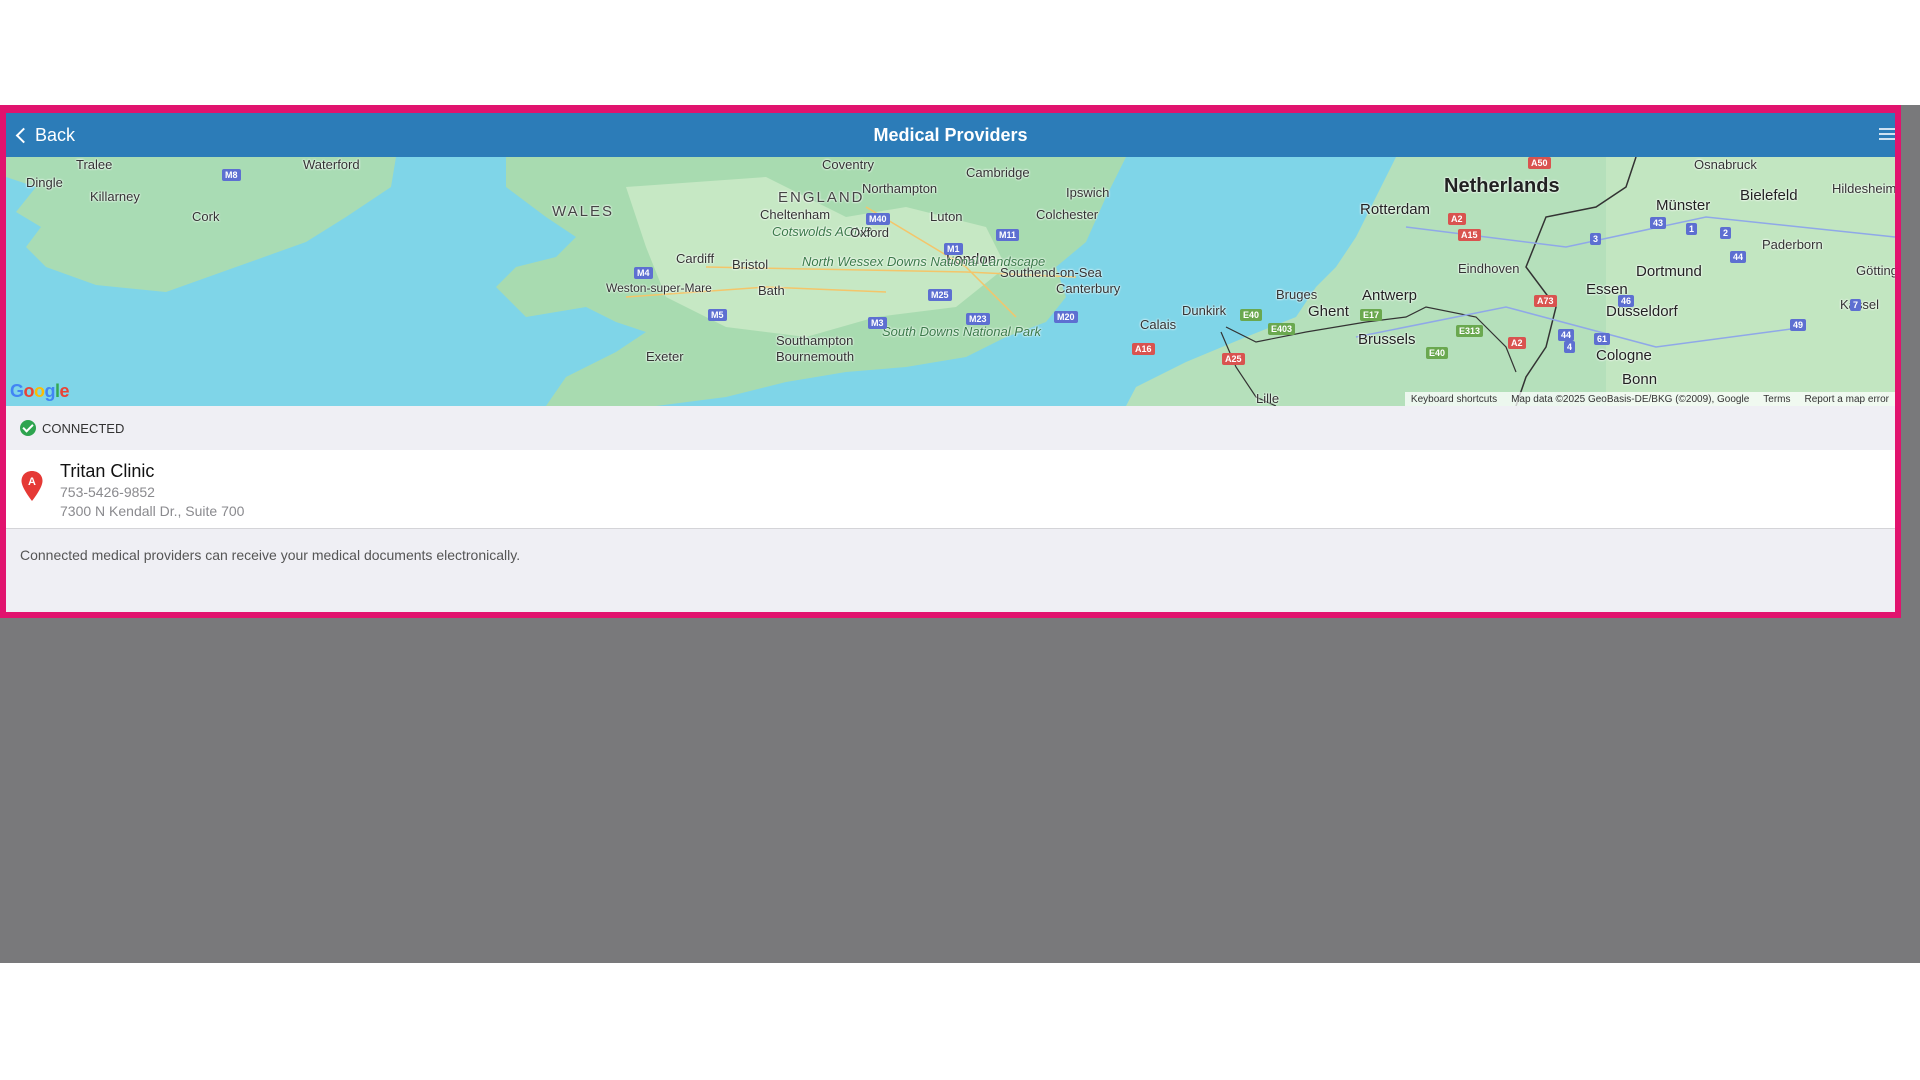 The width and height of the screenshot is (1920, 1080). I want to click on provider-phone: 753-5426-9852, so click(107, 492).